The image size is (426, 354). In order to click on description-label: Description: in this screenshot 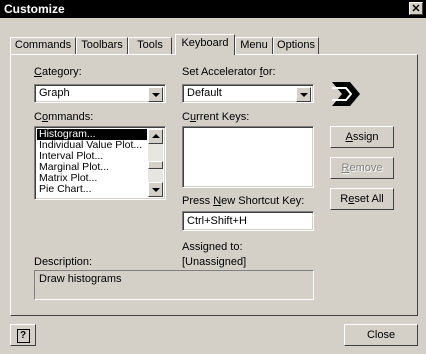, I will do `click(63, 262)`.